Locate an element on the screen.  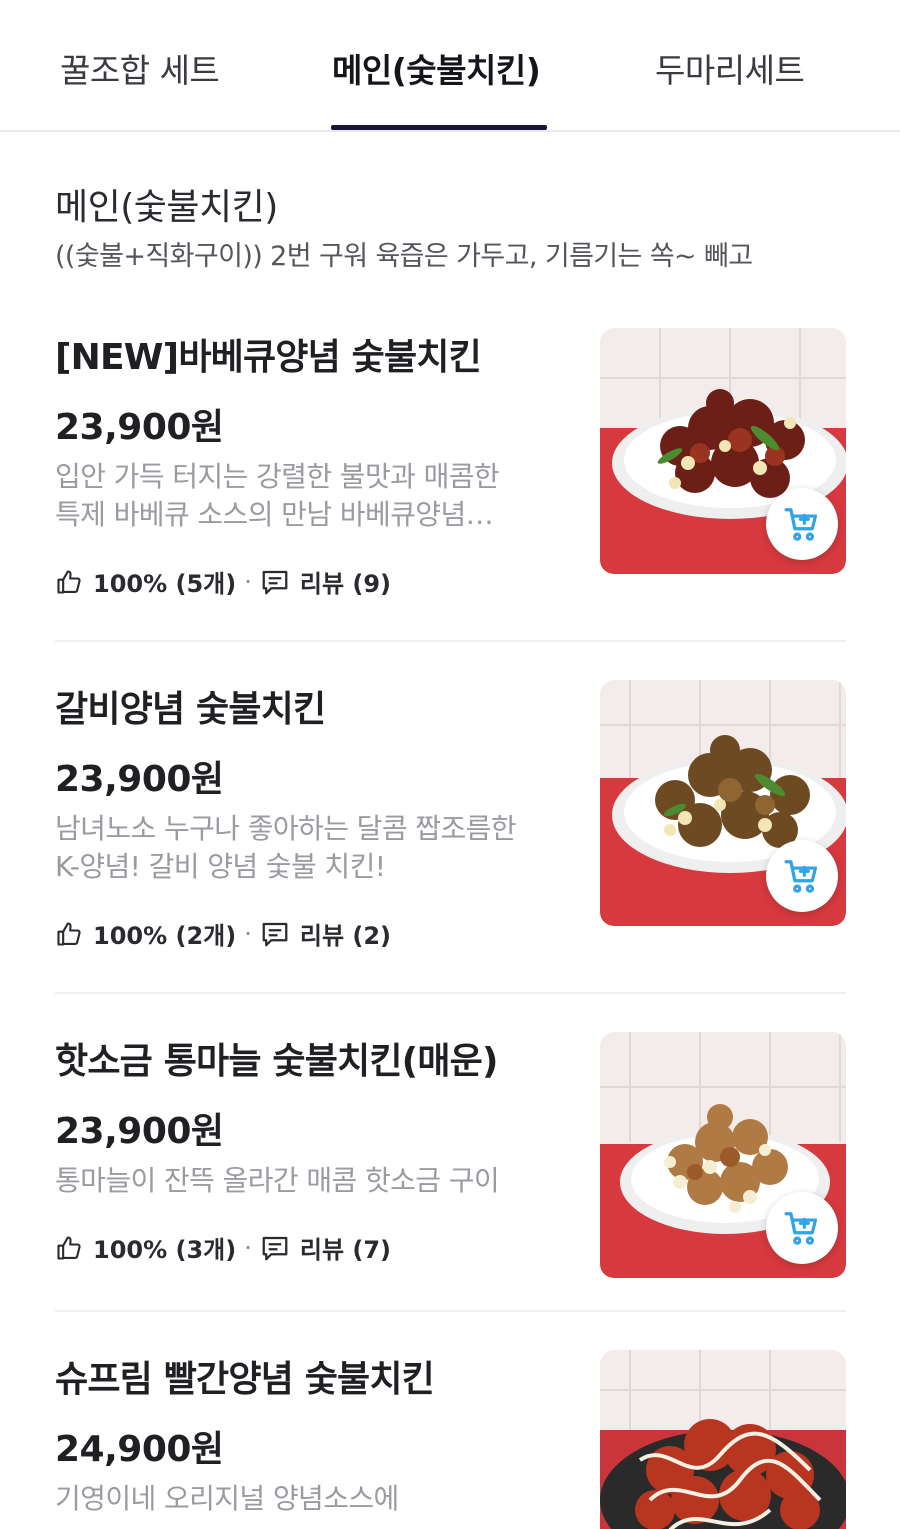
tab-two-chicken-set: 두마리세트 is located at coordinates (730, 68).